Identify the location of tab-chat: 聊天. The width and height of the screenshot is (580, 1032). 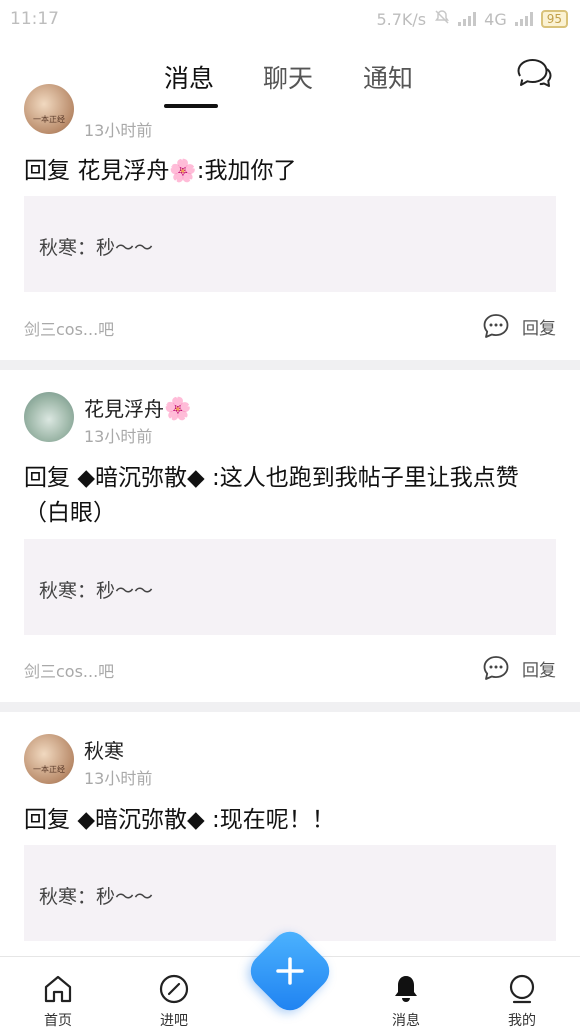
(288, 77).